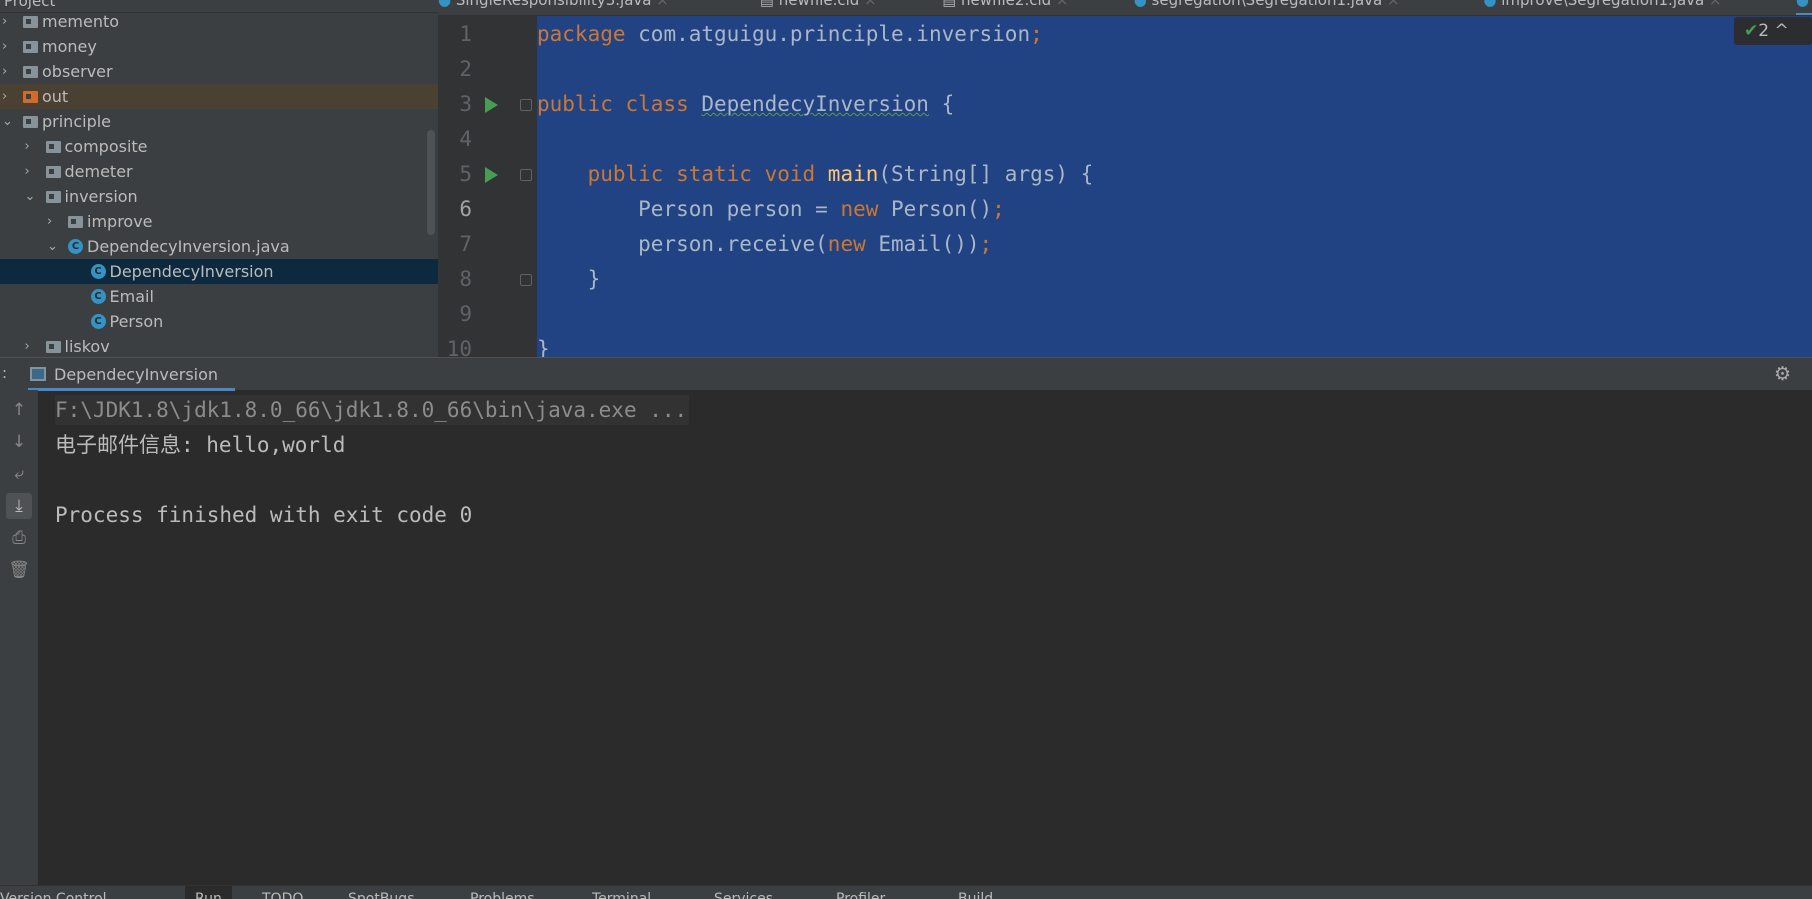  What do you see at coordinates (219, 321) in the screenshot?
I see `tree-item: C Person` at bounding box center [219, 321].